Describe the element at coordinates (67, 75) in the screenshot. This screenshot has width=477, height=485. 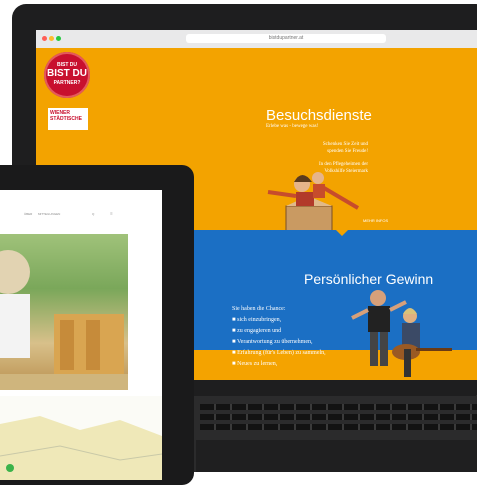
I see `campaign-badge: BIST DU BIST DU PARTNER?` at that location.